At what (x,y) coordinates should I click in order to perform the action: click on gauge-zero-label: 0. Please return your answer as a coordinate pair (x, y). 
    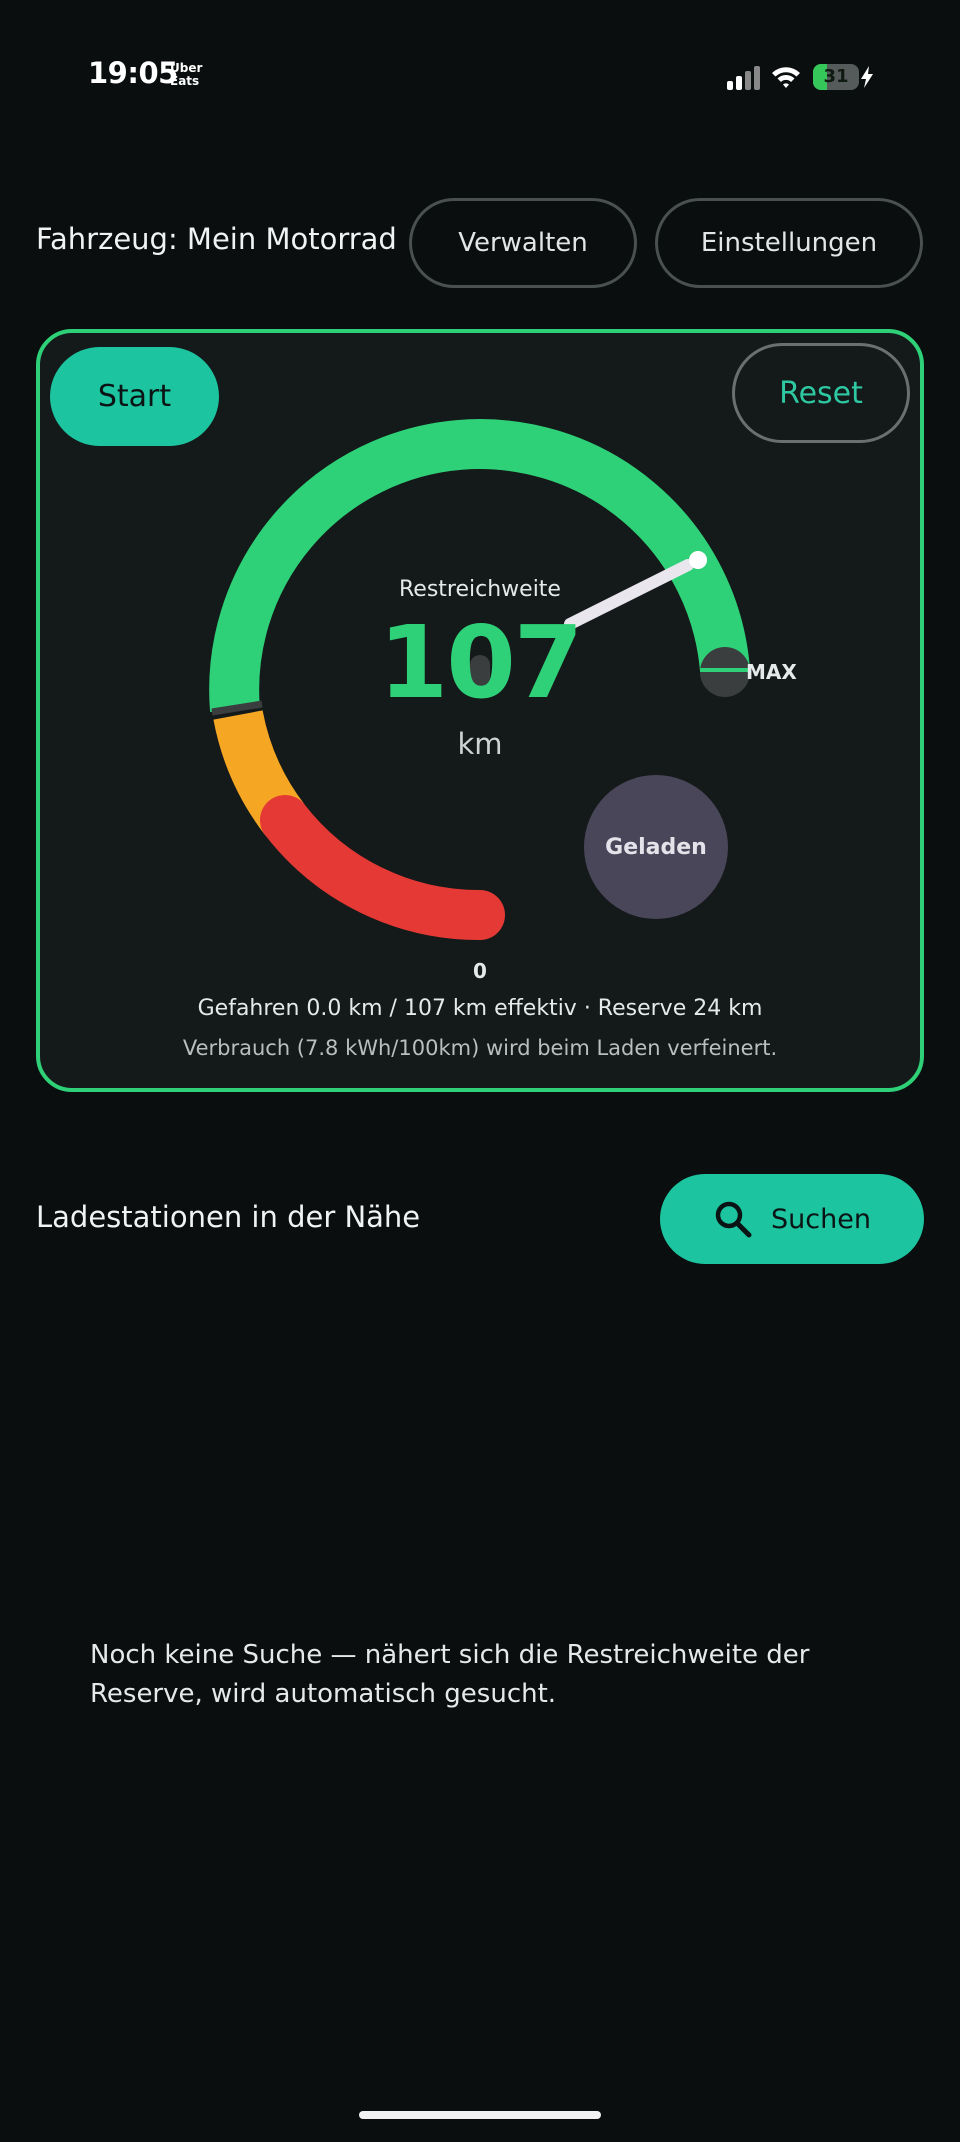
    Looking at the image, I should click on (480, 971).